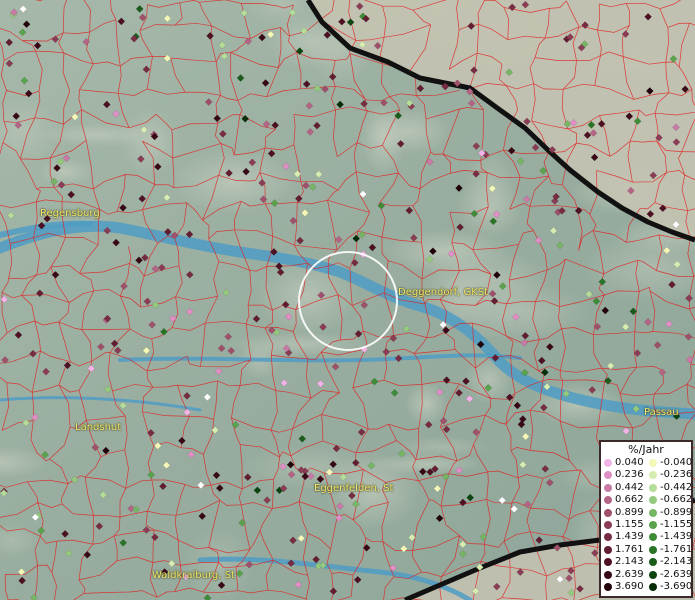 The height and width of the screenshot is (600, 695). Describe the element at coordinates (193, 575) in the screenshot. I see `label-waldkraiburg: Waldkraiburg, St` at that location.